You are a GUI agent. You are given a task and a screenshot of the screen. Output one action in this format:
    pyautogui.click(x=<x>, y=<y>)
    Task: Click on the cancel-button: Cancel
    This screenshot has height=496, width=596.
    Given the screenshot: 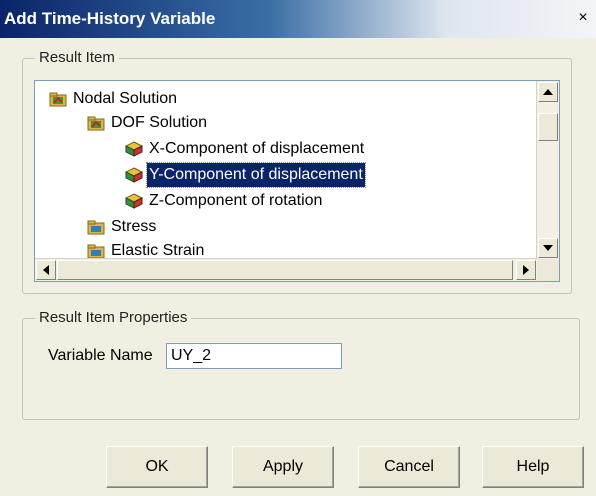 What is the action you would take?
    pyautogui.click(x=409, y=467)
    